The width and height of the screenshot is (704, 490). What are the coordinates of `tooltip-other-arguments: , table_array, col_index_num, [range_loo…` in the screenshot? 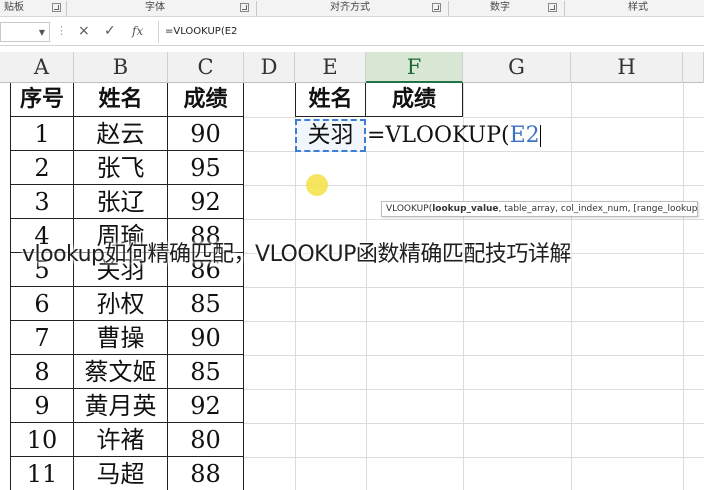 It's located at (598, 209).